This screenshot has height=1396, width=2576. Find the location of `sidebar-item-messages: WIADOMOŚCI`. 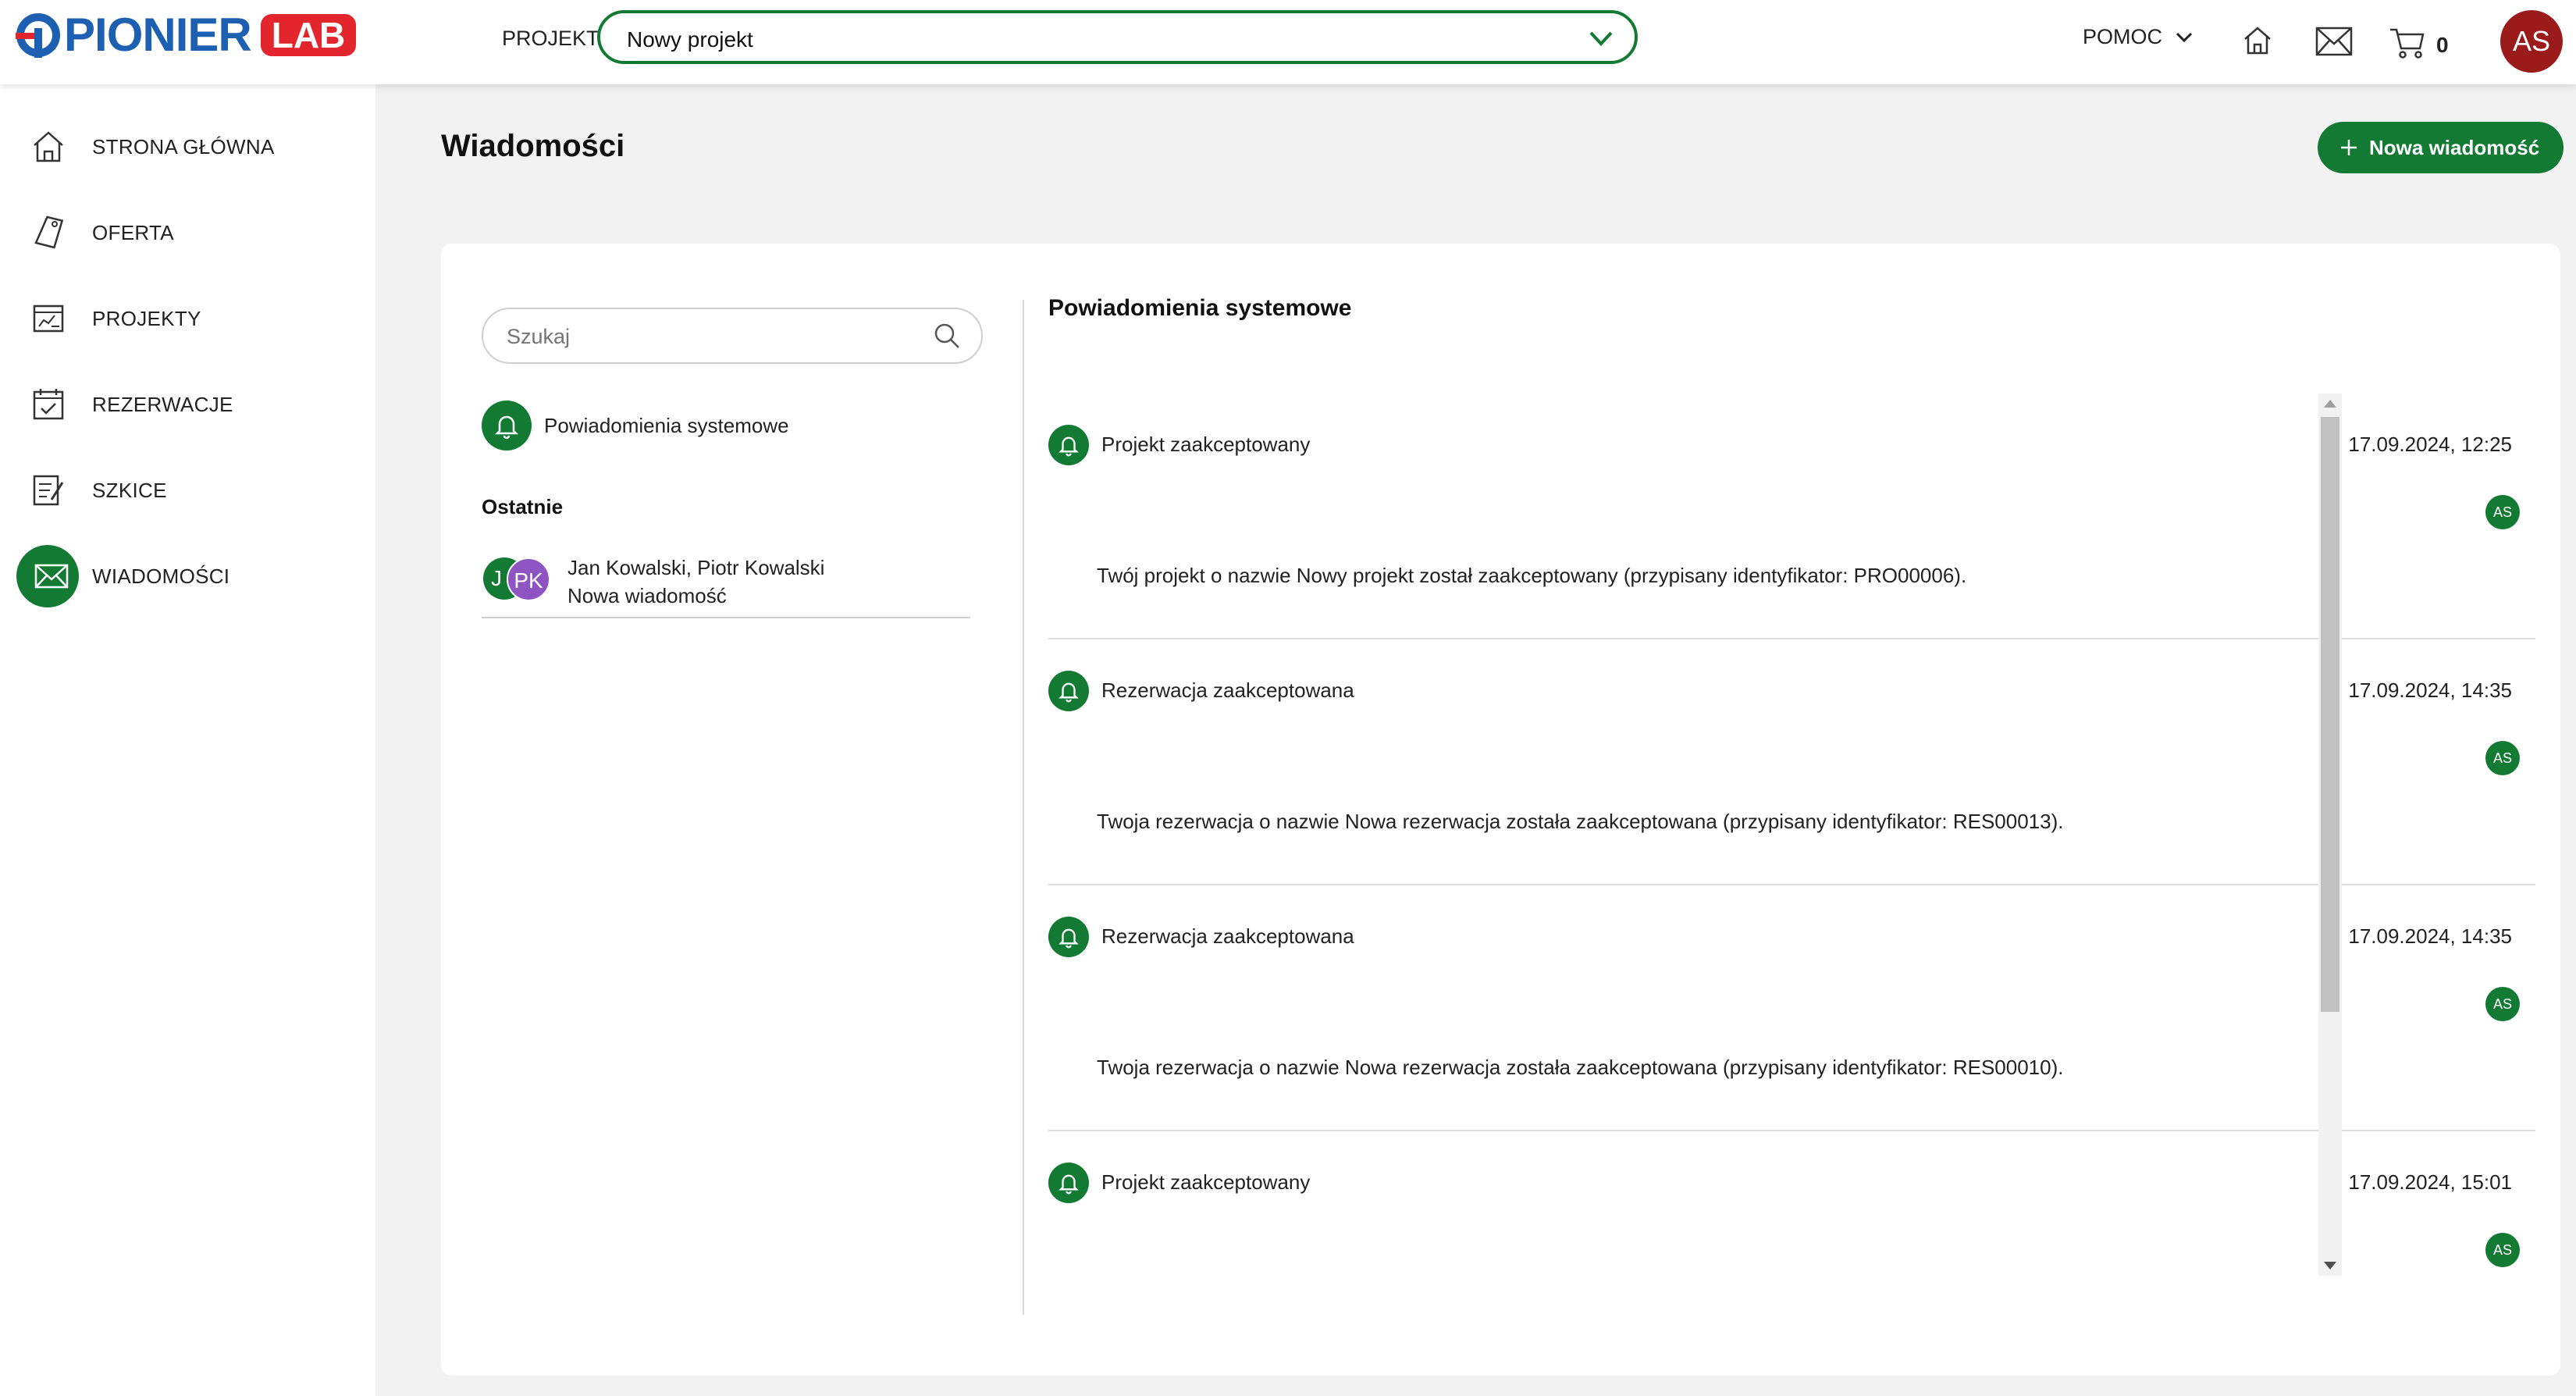

sidebar-item-messages: WIADOMOŚCI is located at coordinates (187, 576).